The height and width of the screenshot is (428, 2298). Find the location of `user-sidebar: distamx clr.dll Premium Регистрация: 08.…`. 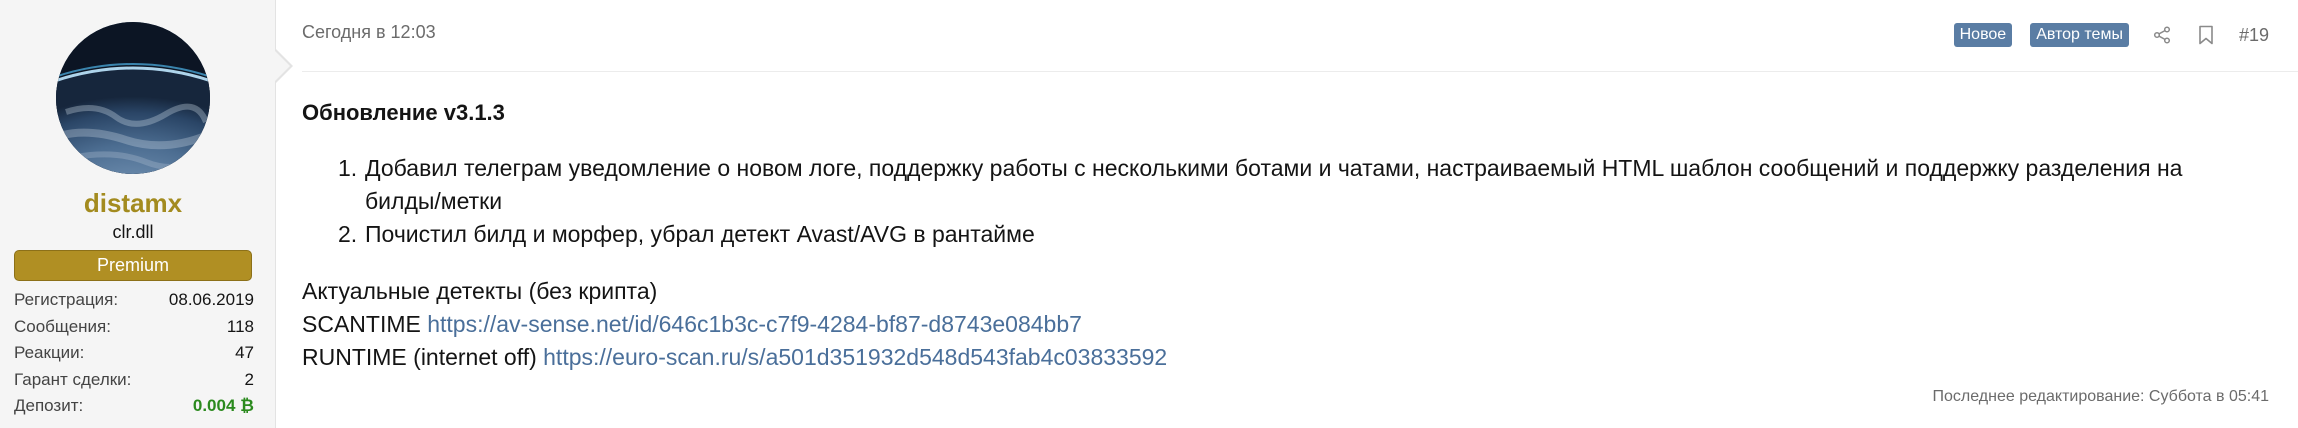

user-sidebar: distamx clr.dll Premium Регистрация: 08.… is located at coordinates (146, 214).